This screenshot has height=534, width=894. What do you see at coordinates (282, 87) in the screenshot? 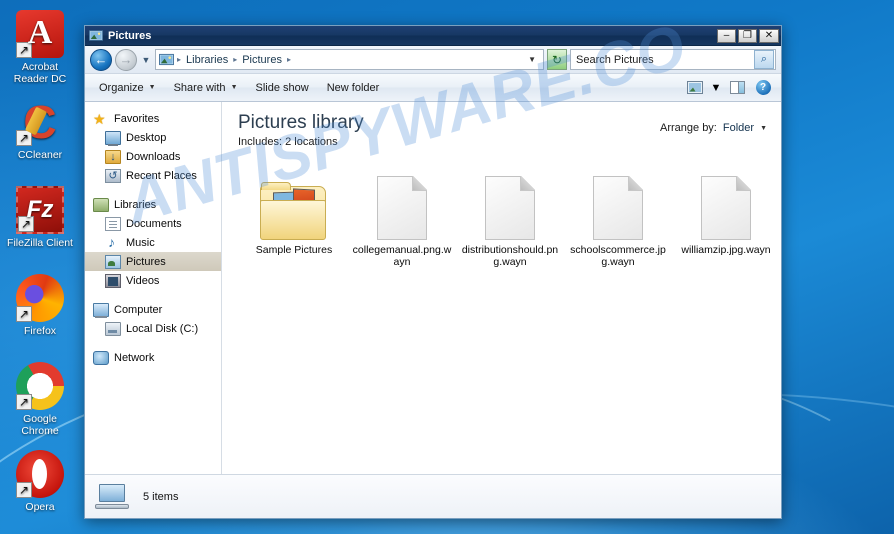
I see `slide-show-button: Slide show` at bounding box center [282, 87].